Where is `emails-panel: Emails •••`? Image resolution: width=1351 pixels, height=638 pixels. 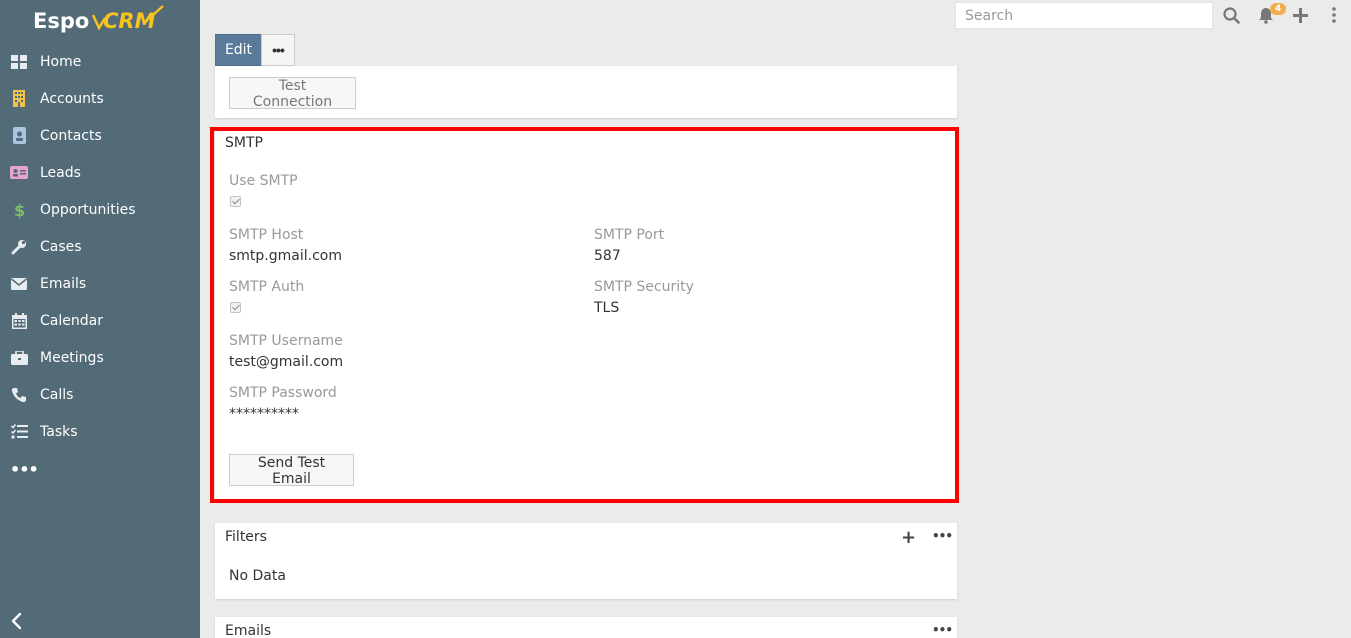 emails-panel: Emails ••• is located at coordinates (586, 627).